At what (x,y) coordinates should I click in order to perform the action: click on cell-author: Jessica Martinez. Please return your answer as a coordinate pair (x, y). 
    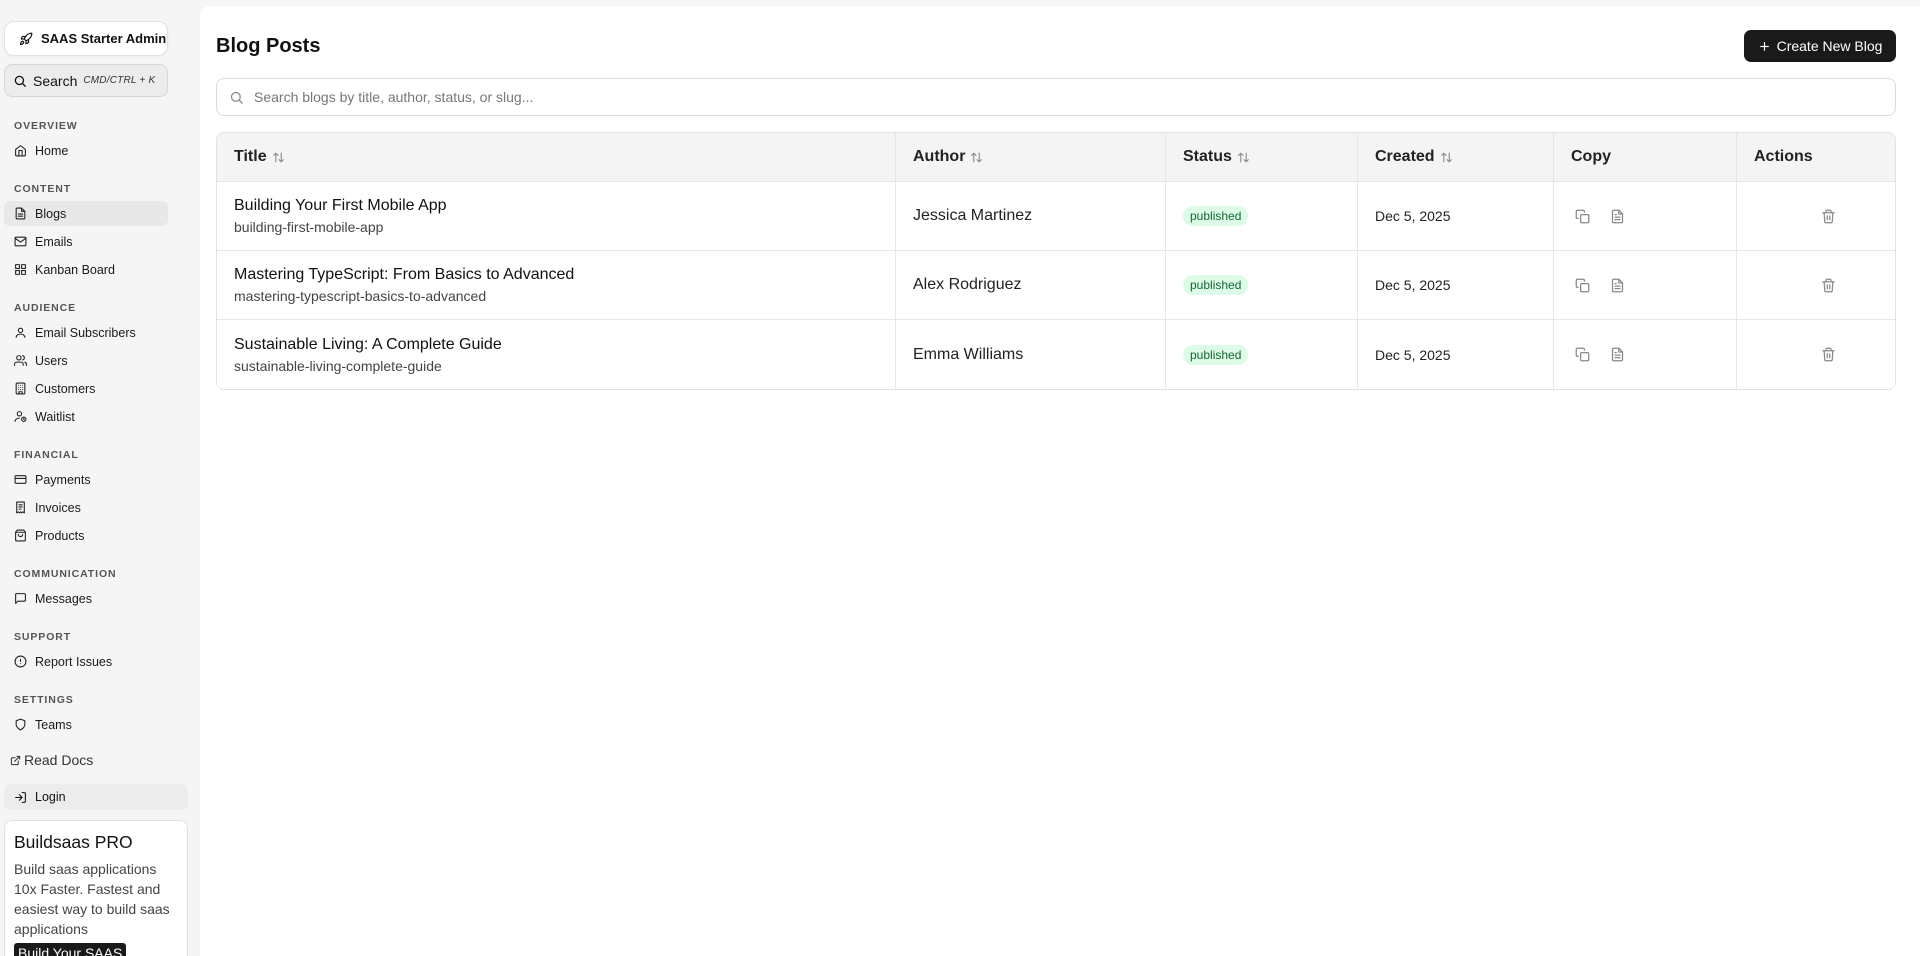
    Looking at the image, I should click on (1031, 216).